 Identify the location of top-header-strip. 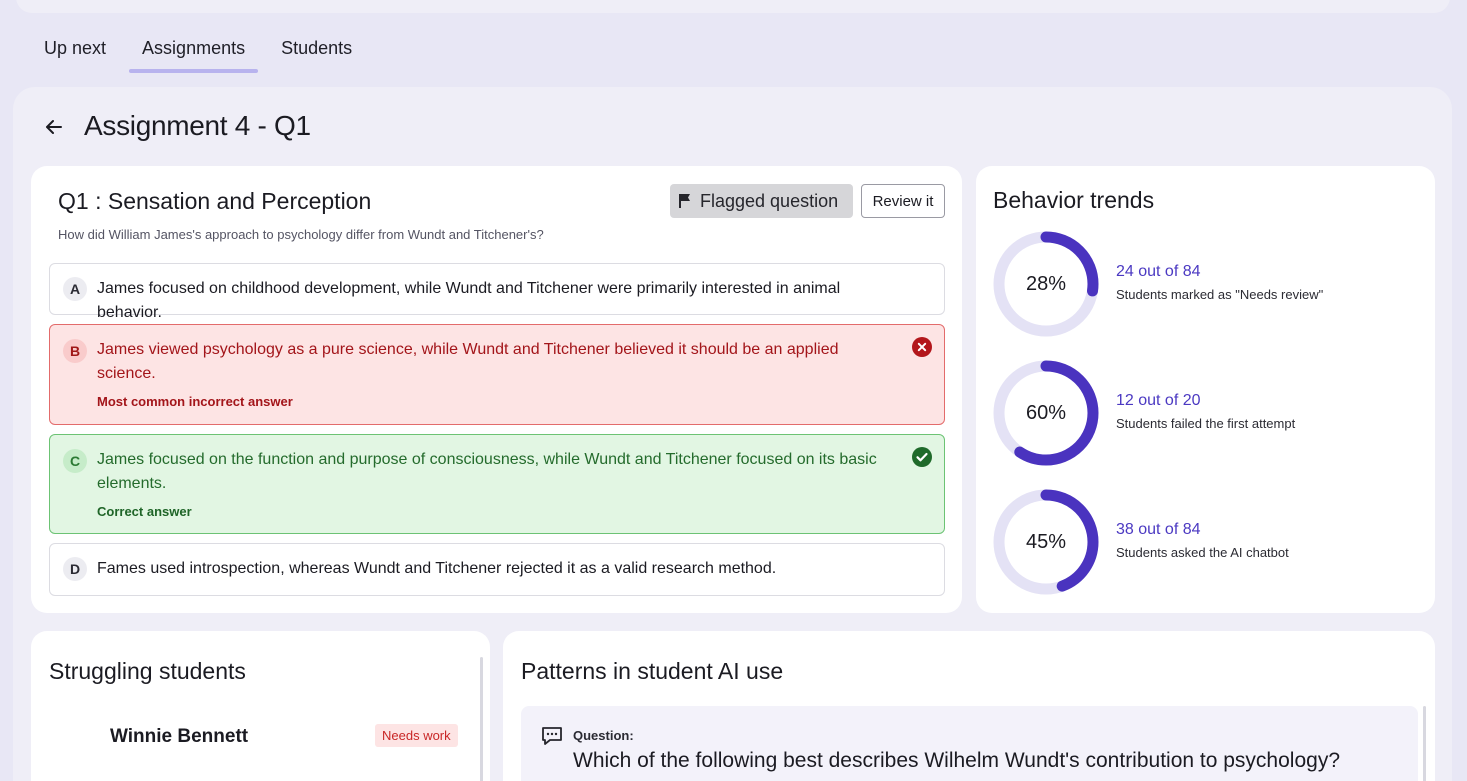
(733, 6).